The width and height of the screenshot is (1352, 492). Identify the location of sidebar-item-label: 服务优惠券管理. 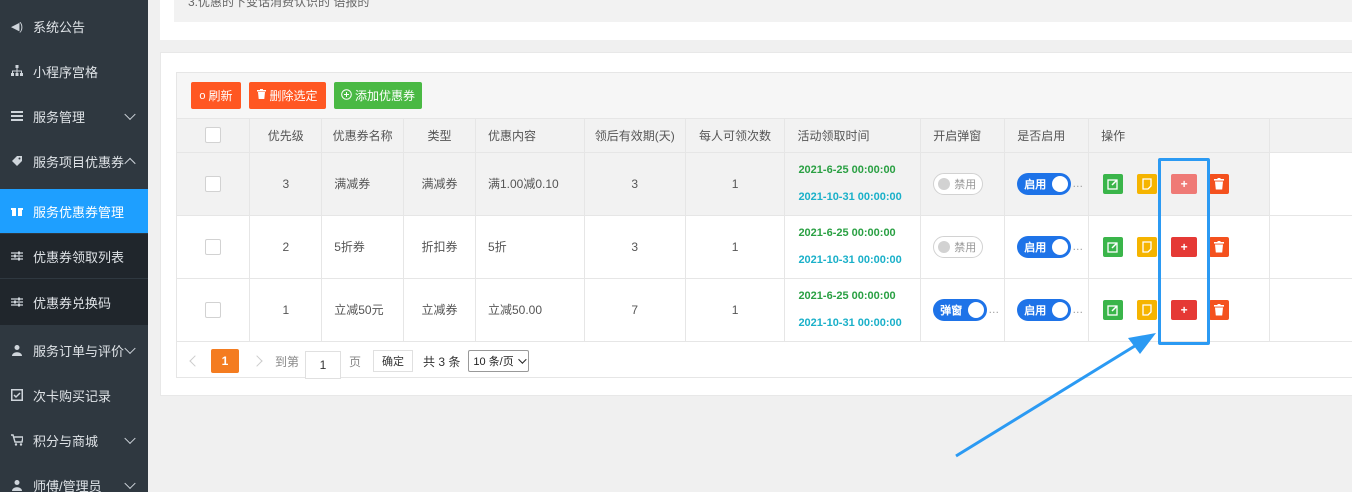
(79, 212).